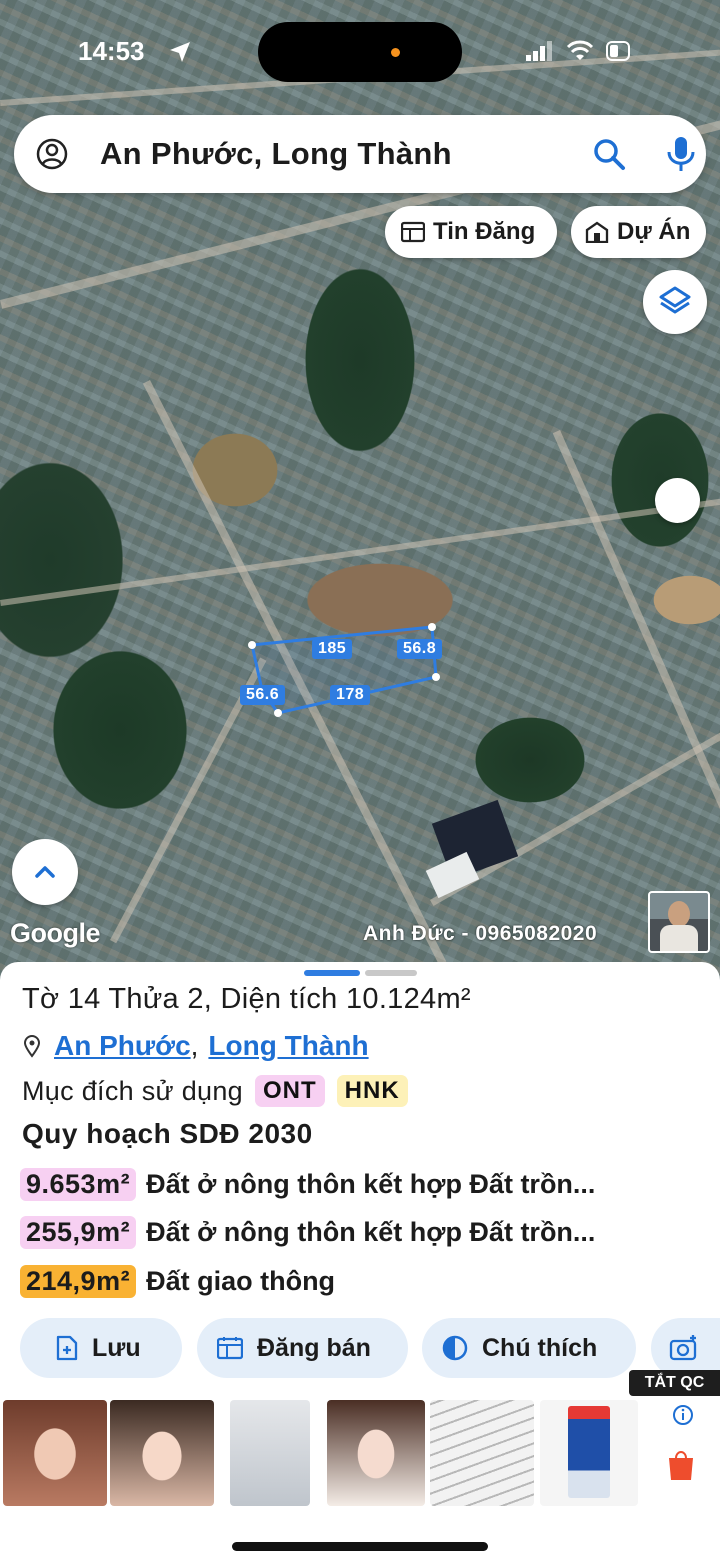 The image size is (720, 1564). What do you see at coordinates (455, 1348) in the screenshot?
I see `contrast-icon` at bounding box center [455, 1348].